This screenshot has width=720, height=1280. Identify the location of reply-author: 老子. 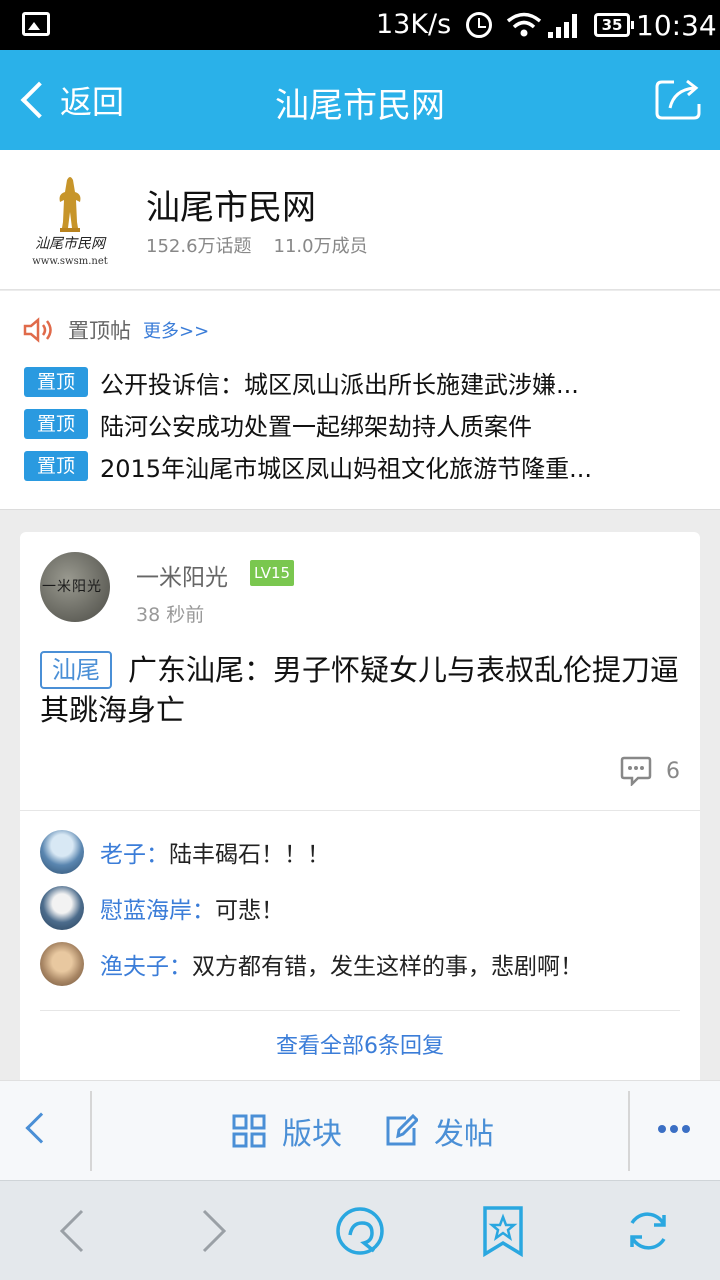
(123, 852).